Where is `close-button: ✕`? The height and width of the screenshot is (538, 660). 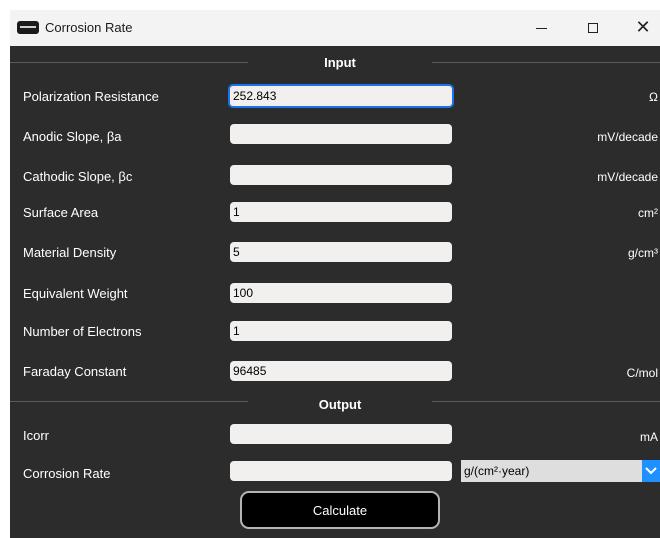 close-button: ✕ is located at coordinates (640, 28).